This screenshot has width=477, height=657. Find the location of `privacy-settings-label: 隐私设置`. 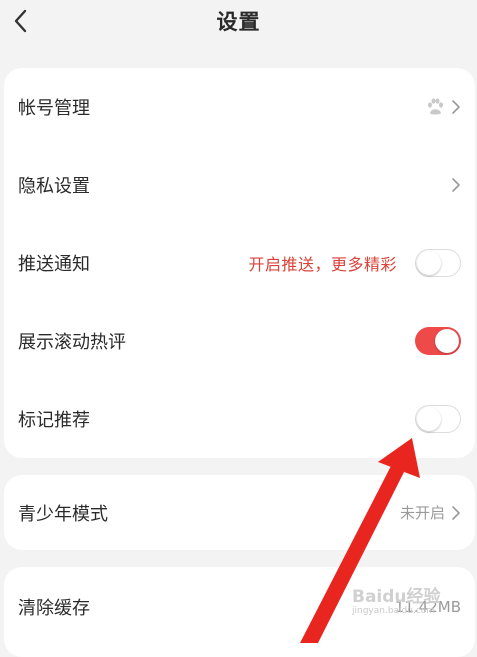

privacy-settings-label: 隐私设置 is located at coordinates (54, 186).